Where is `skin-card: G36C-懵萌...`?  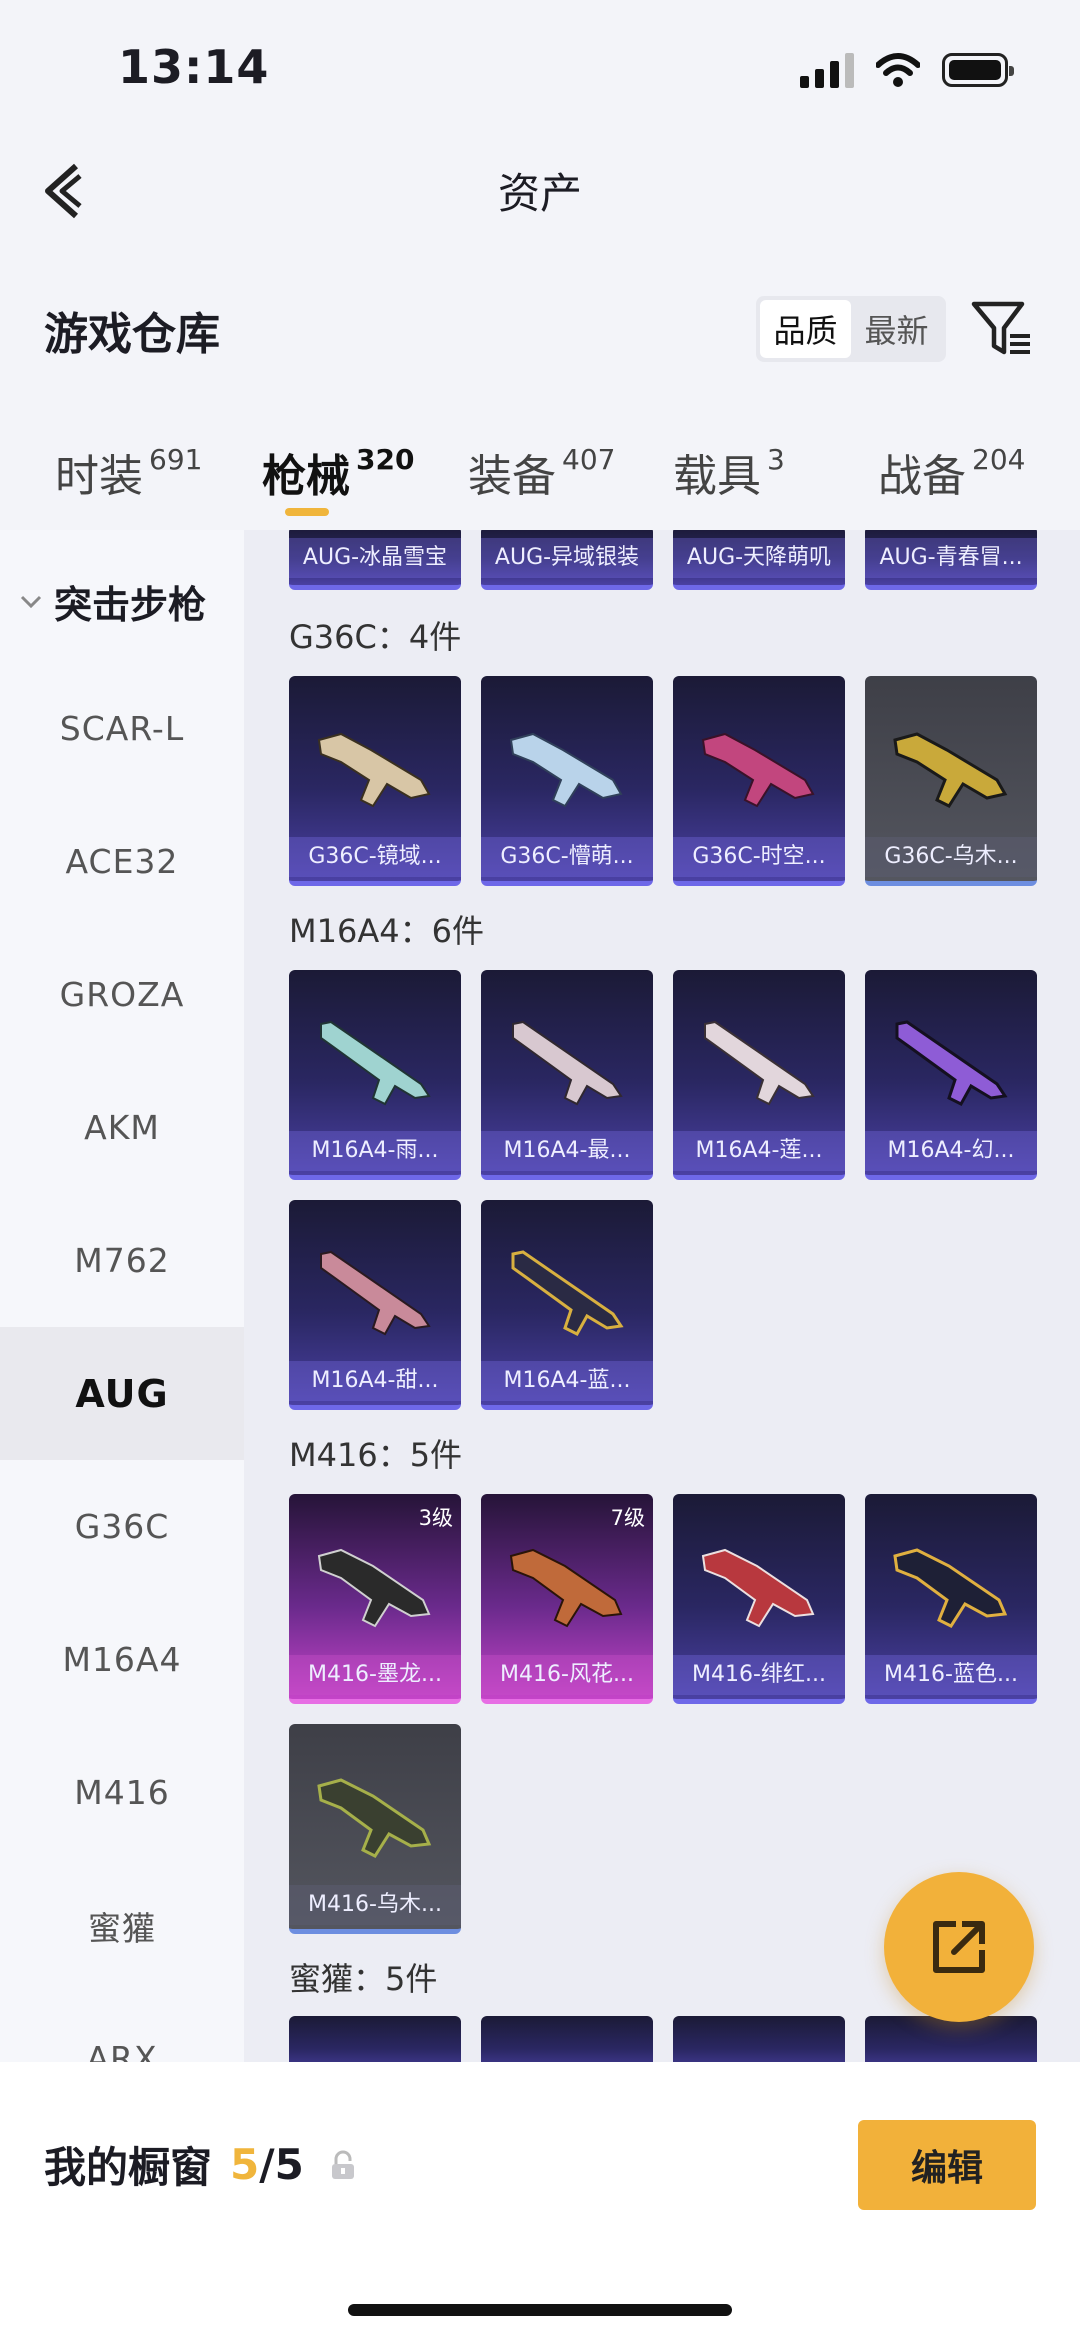
skin-card: G36C-懵萌... is located at coordinates (567, 781).